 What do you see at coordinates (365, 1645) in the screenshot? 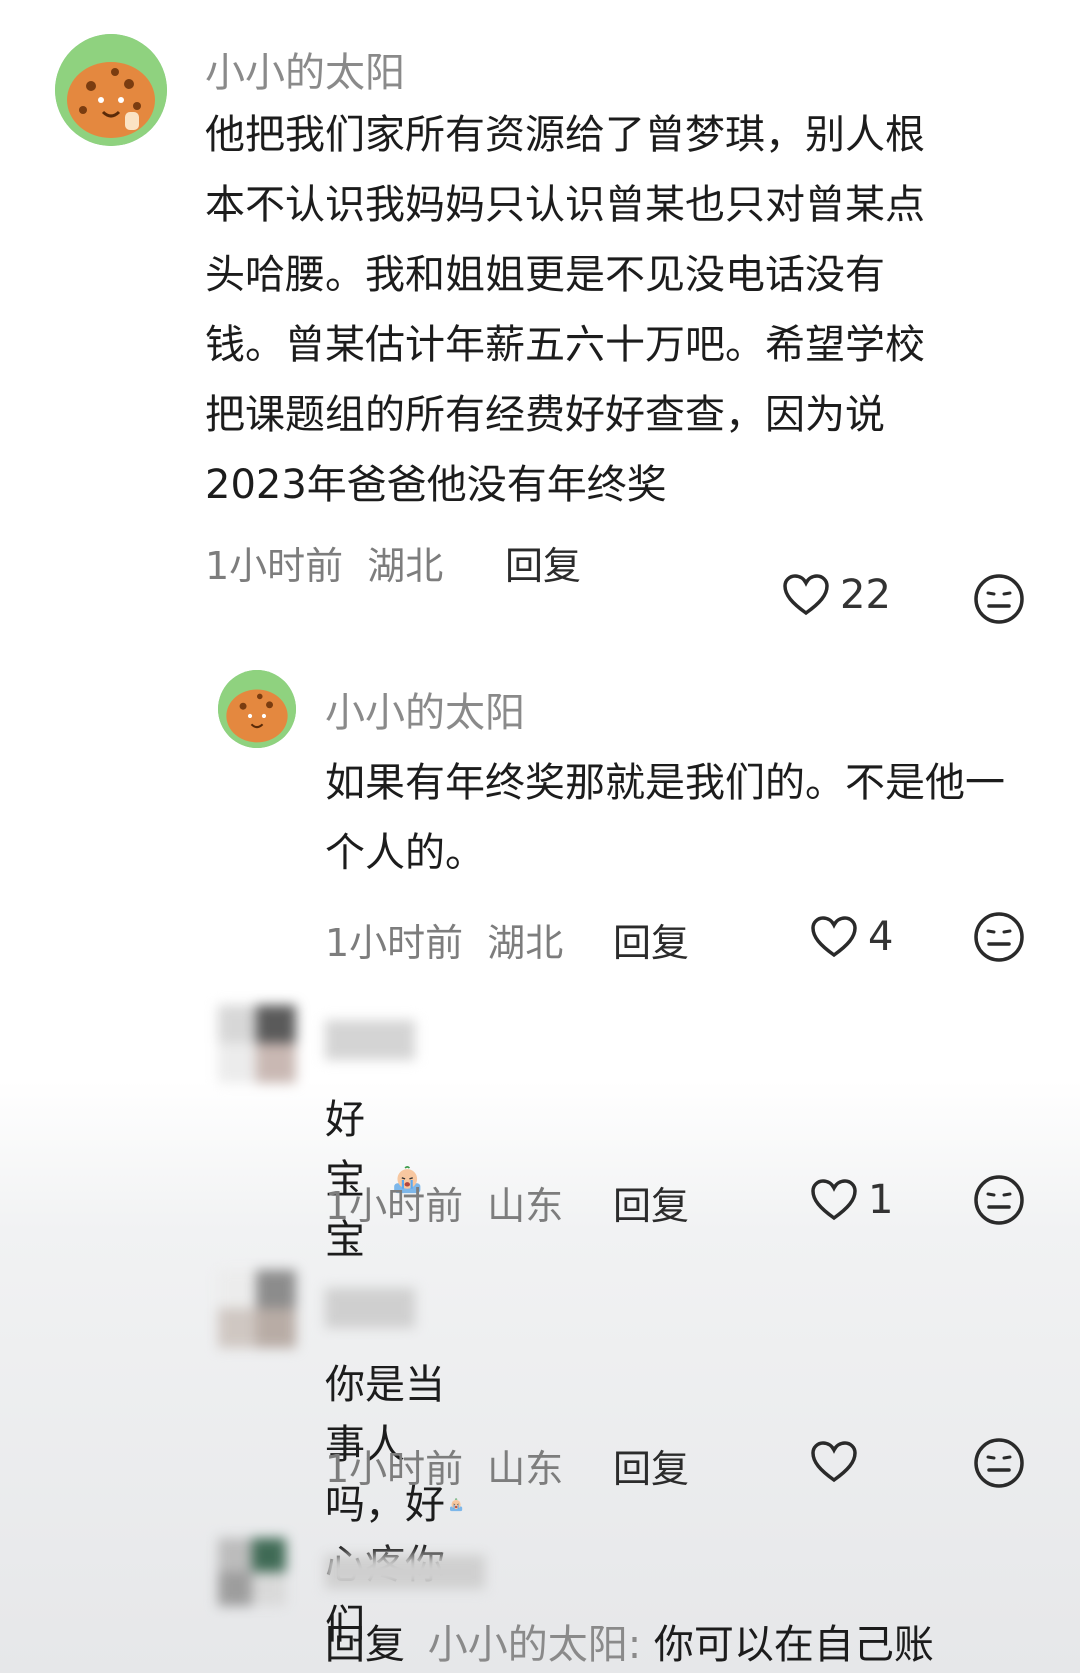
I see `reply-prefix: 回复` at bounding box center [365, 1645].